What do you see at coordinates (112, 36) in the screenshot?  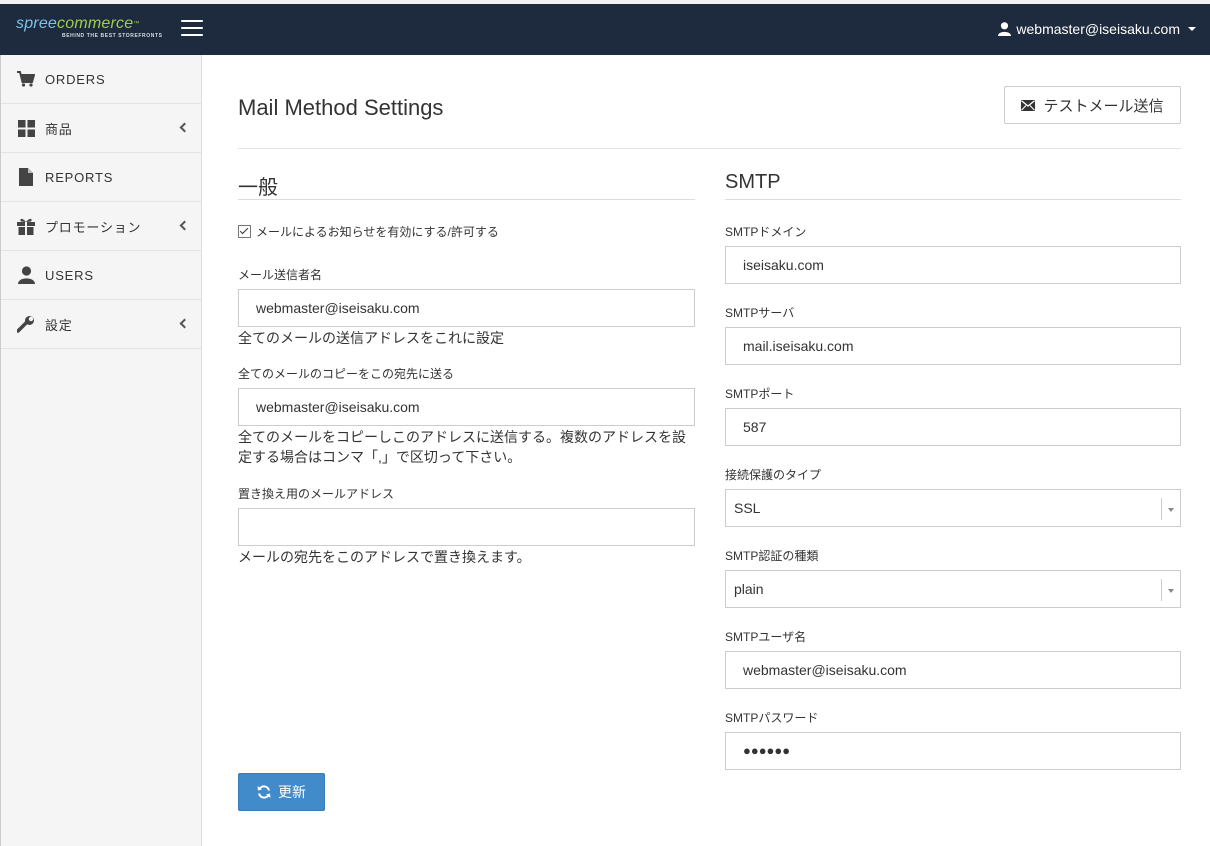 I see `logo-tagline: BEHIND THE BEST STOREFRONTS` at bounding box center [112, 36].